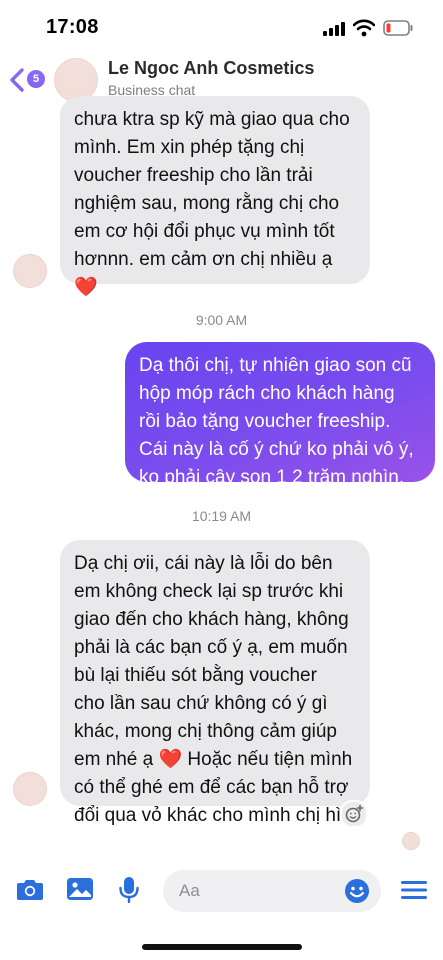 Image resolution: width=443 pixels, height=960 pixels. Describe the element at coordinates (334, 29) in the screenshot. I see `cellular-signal-icon` at that location.